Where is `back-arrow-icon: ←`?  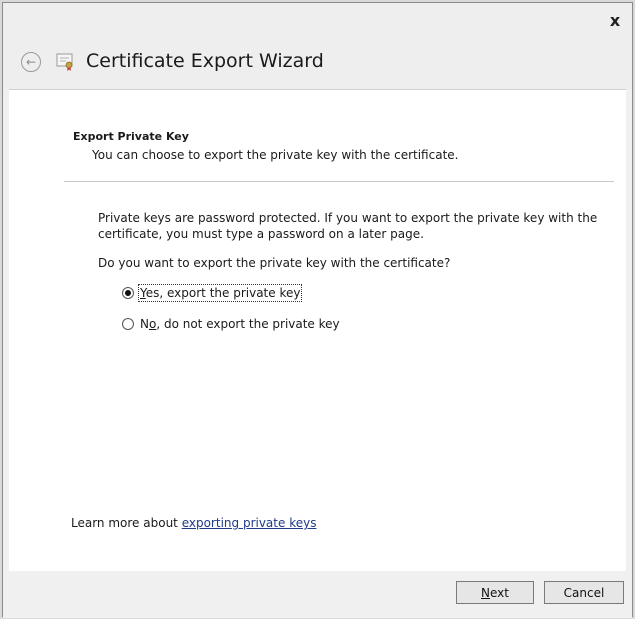 back-arrow-icon: ← is located at coordinates (31, 62).